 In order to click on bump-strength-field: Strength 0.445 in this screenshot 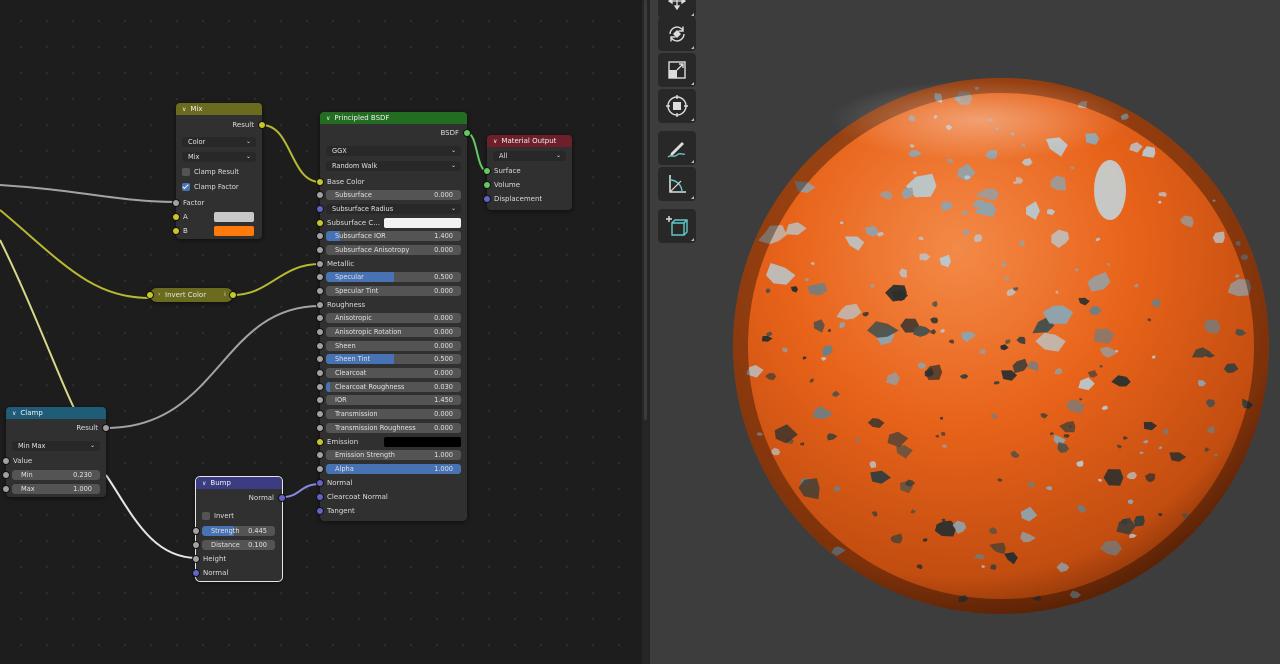, I will do `click(238, 531)`.